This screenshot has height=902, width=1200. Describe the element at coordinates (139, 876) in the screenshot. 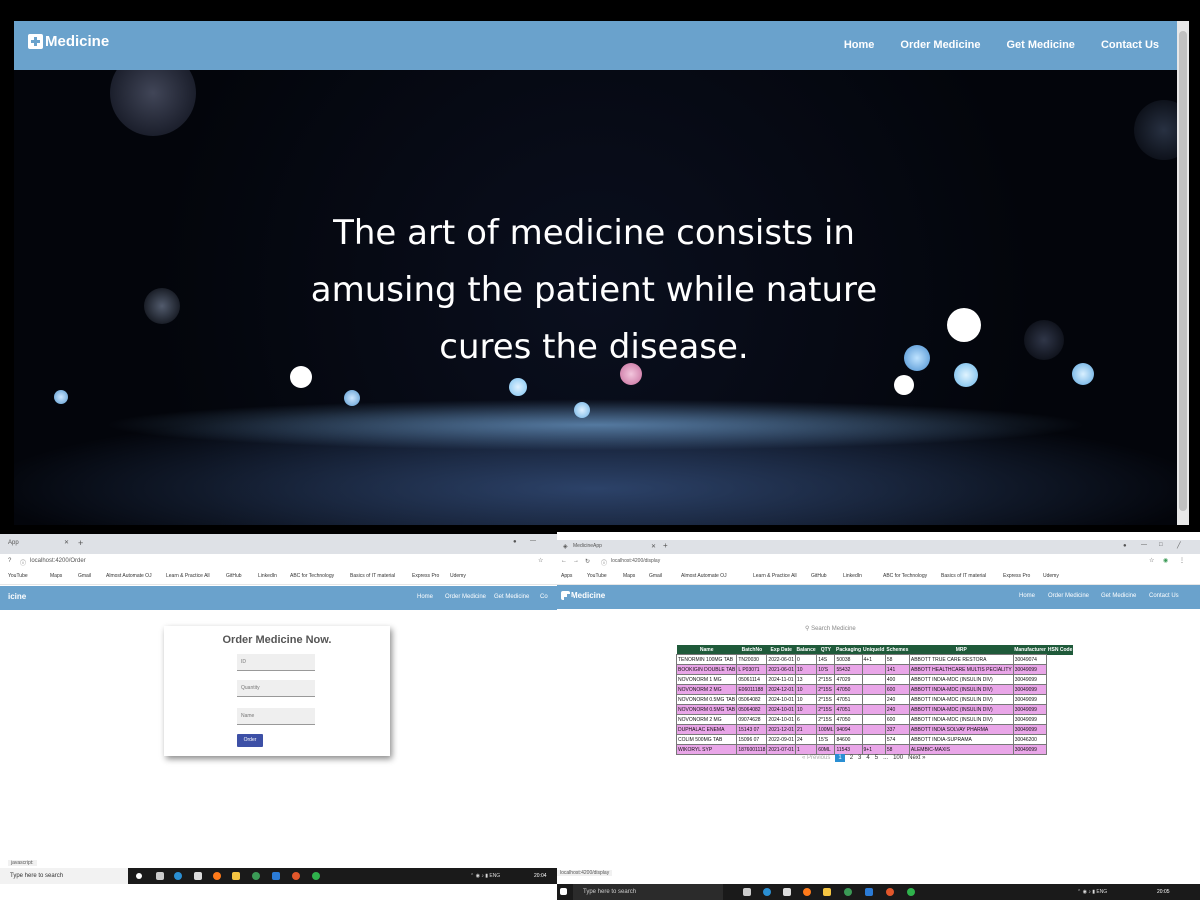

I see `cortana-icon` at that location.